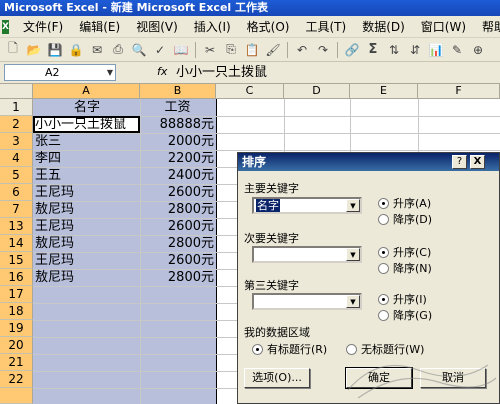  I want to click on row-header: 19, so click(16, 328).